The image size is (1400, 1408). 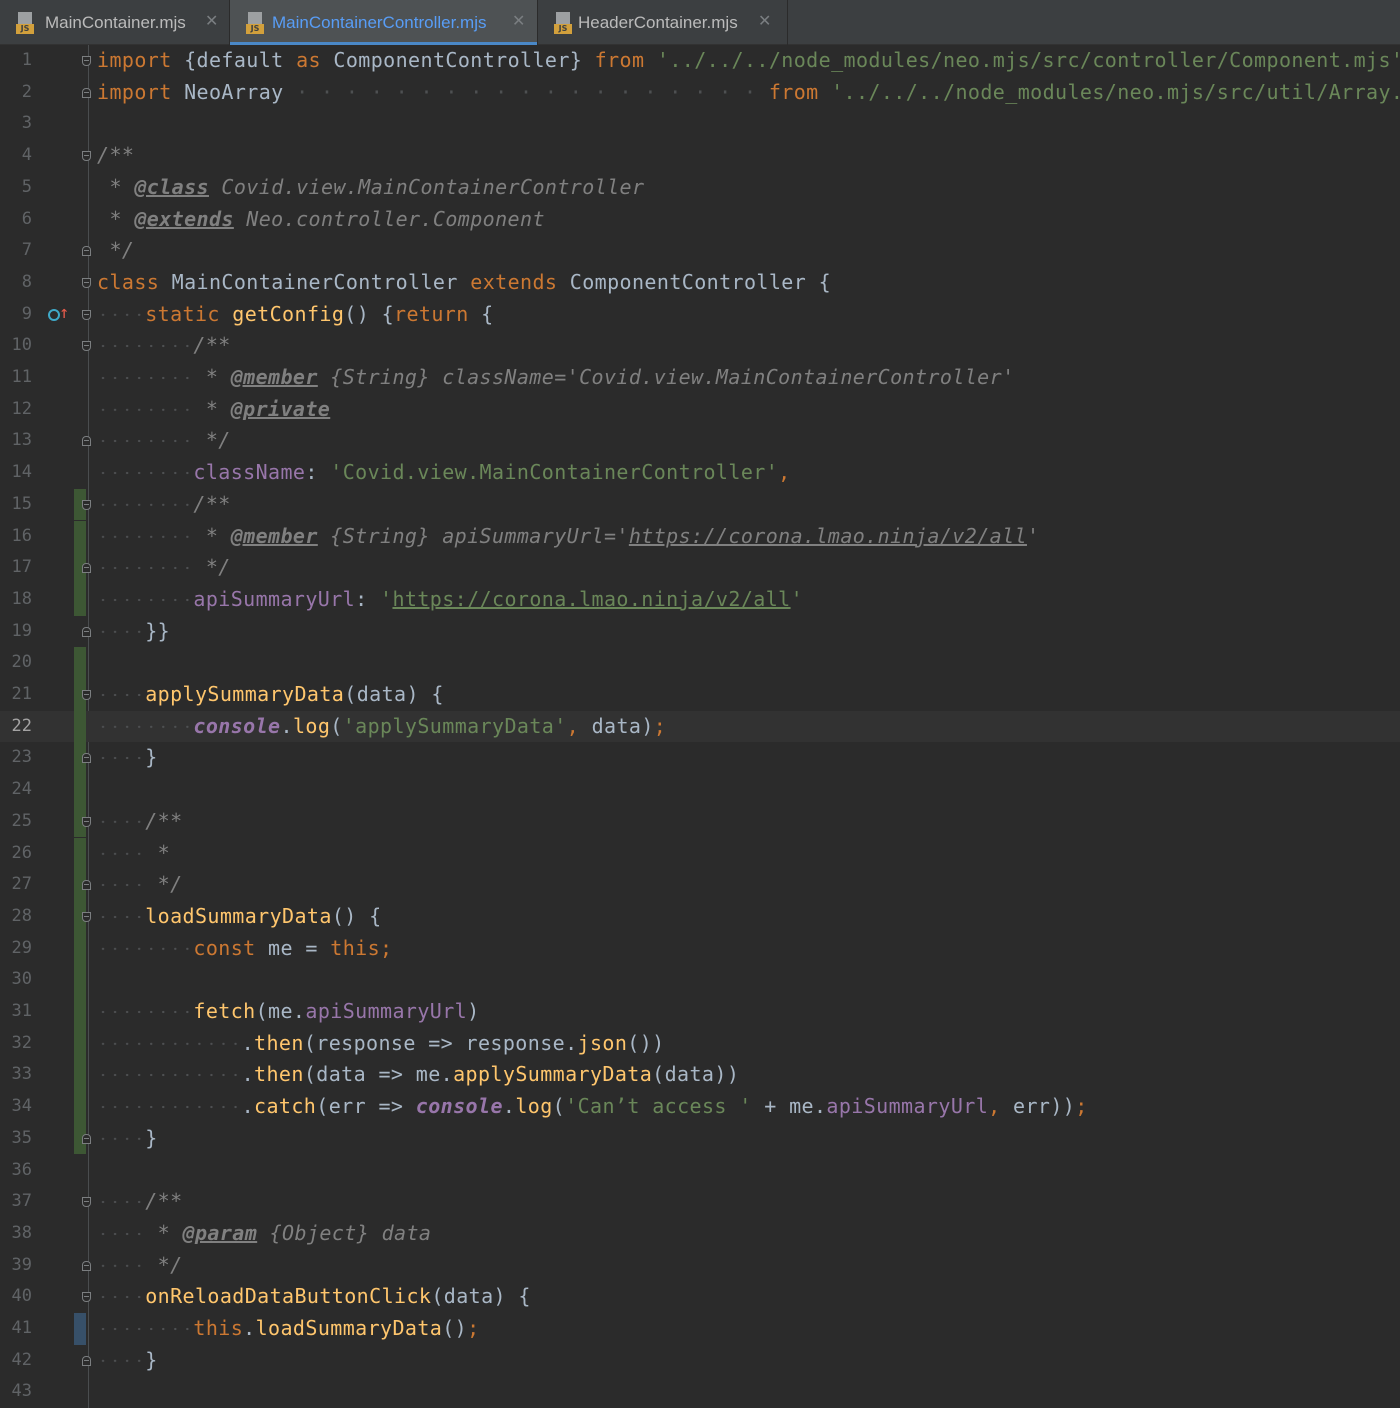 I want to click on code-token: {default, so click(x=234, y=60).